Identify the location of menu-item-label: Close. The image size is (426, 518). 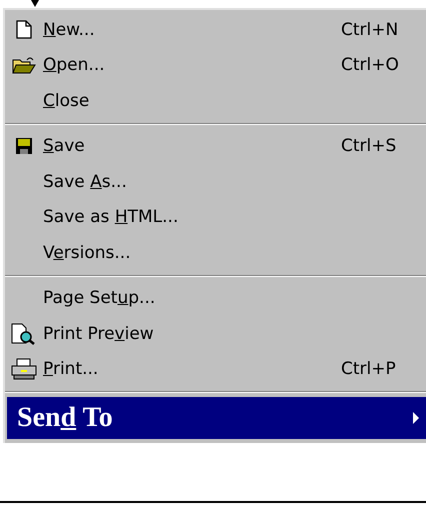
(66, 100).